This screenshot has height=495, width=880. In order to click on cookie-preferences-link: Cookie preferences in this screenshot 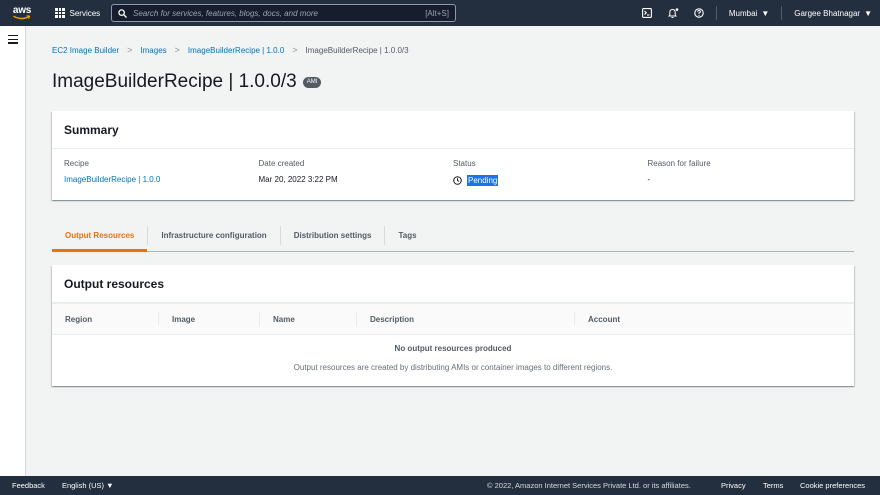, I will do `click(832, 485)`.